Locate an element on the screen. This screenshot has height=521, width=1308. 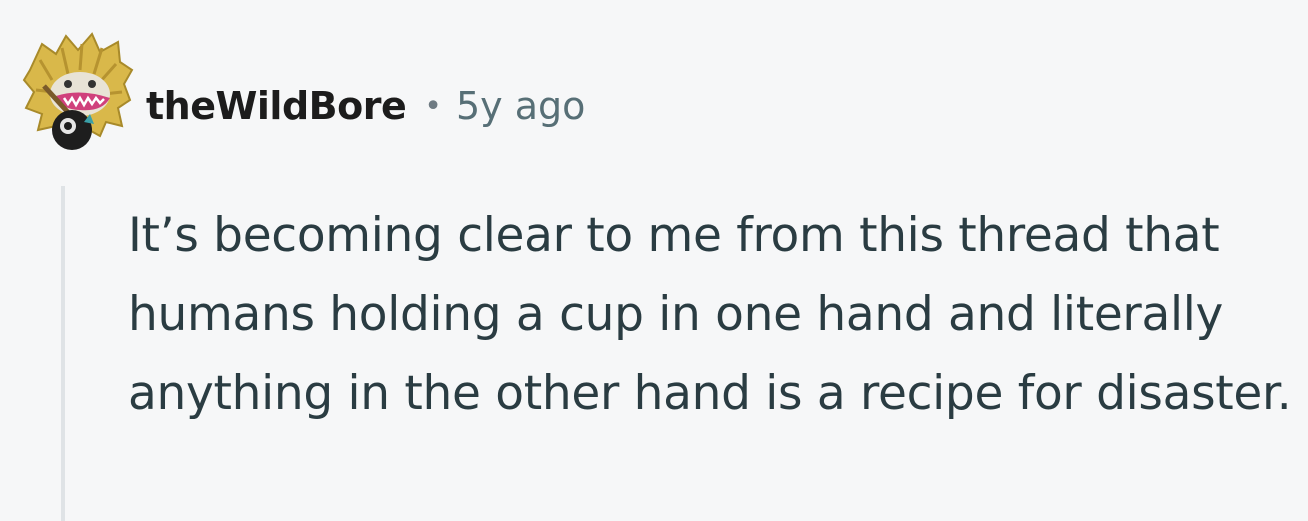
thread-line is located at coordinates (63, 353).